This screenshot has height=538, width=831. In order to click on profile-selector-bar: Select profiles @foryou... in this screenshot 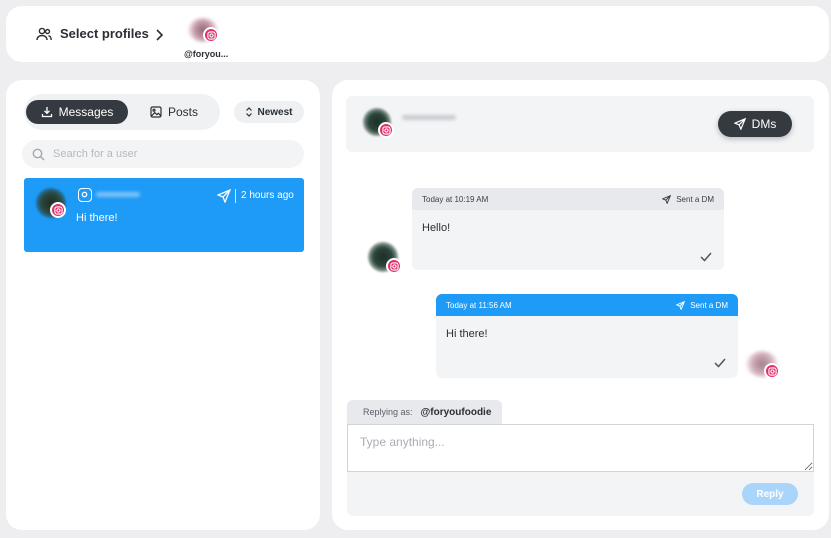, I will do `click(417, 34)`.